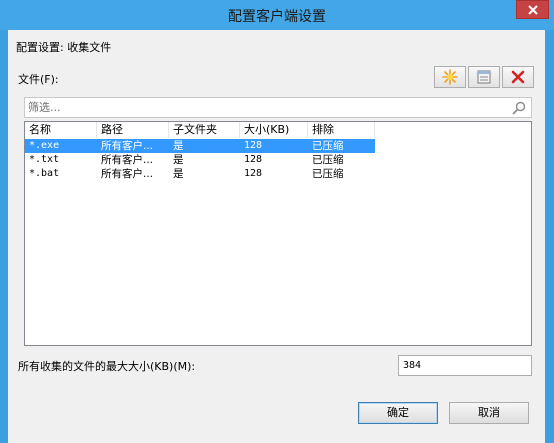 This screenshot has height=443, width=554. Describe the element at coordinates (200, 174) in the screenshot. I see `list-item: *.bat 所有客户... 是 128 已压缩` at that location.